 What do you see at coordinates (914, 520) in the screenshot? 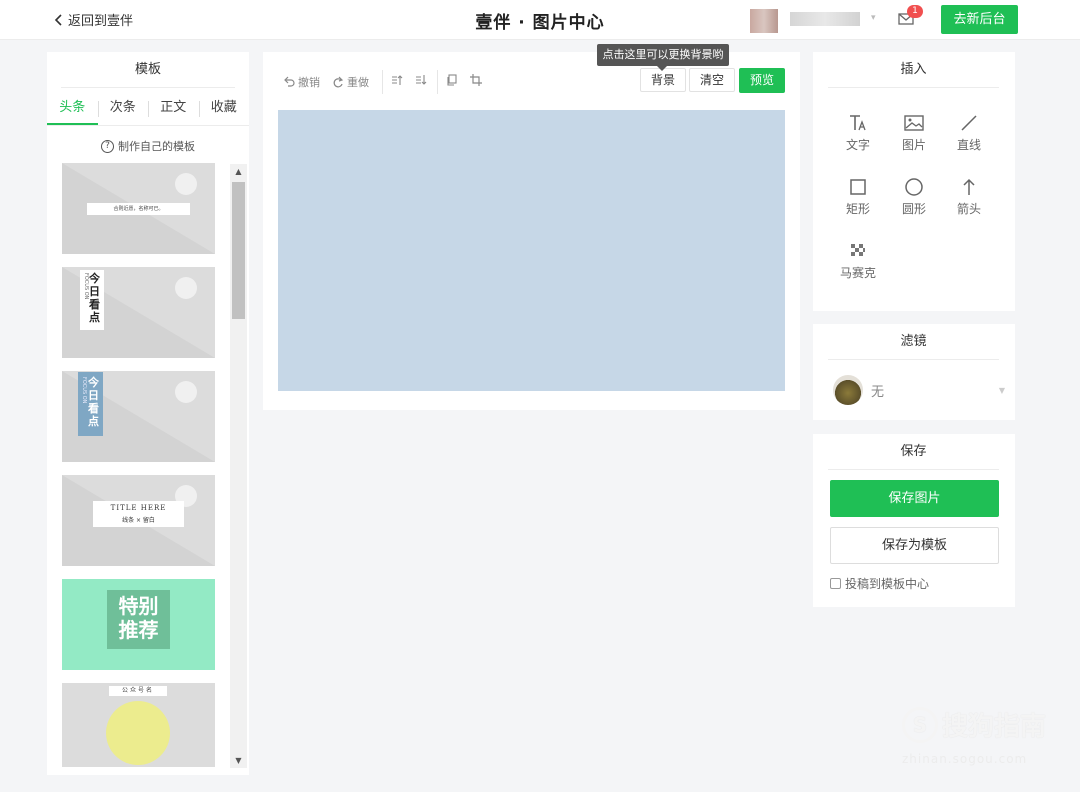
I see `save-panel: 保存 保存图片 保存为模板 投稿到模板中心` at bounding box center [914, 520].